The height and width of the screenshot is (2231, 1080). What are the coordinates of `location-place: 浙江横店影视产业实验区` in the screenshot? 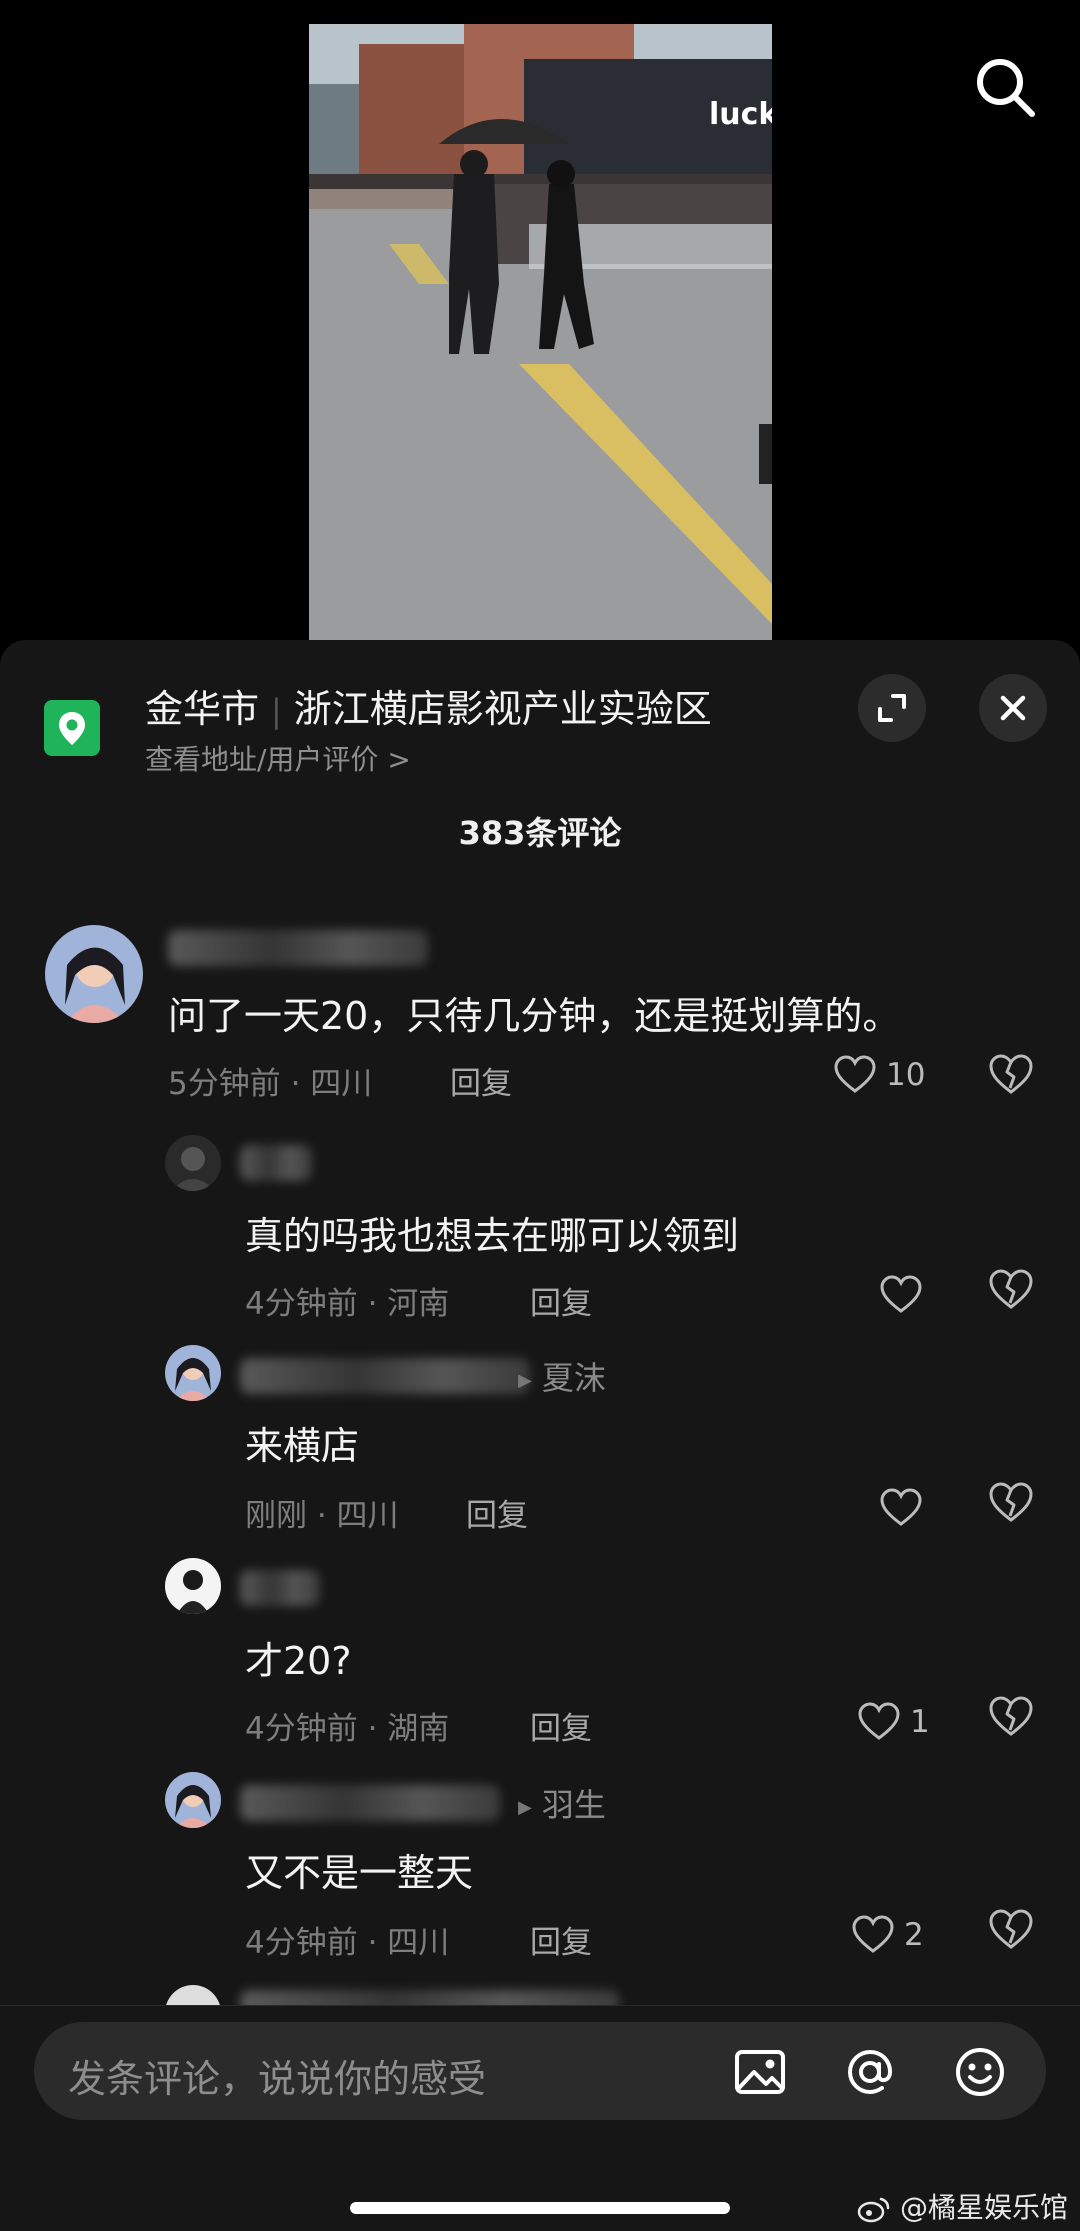 It's located at (502, 709).